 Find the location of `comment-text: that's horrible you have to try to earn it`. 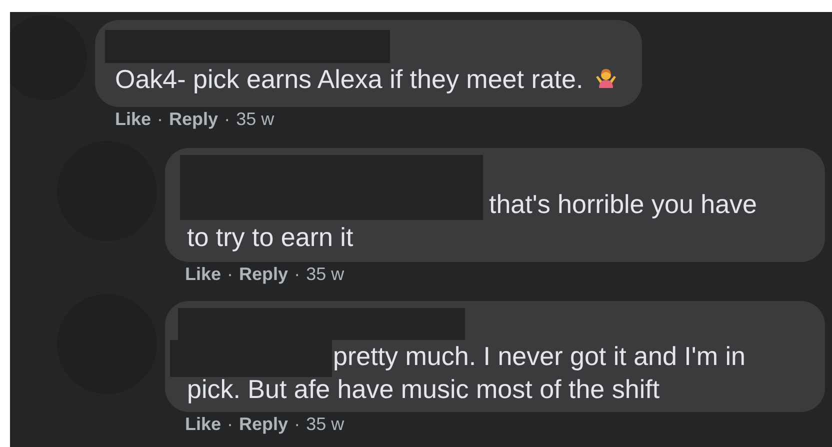

comment-text: that's horrible you have to try to earn it is located at coordinates (472, 220).